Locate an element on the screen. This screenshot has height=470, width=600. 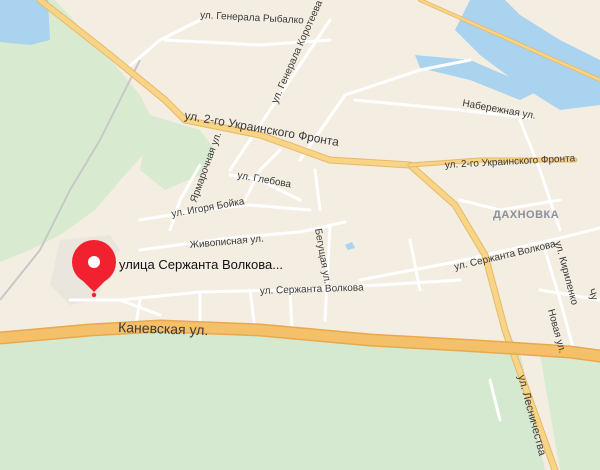
district-label: ДАХНОВКА is located at coordinates (526, 215).